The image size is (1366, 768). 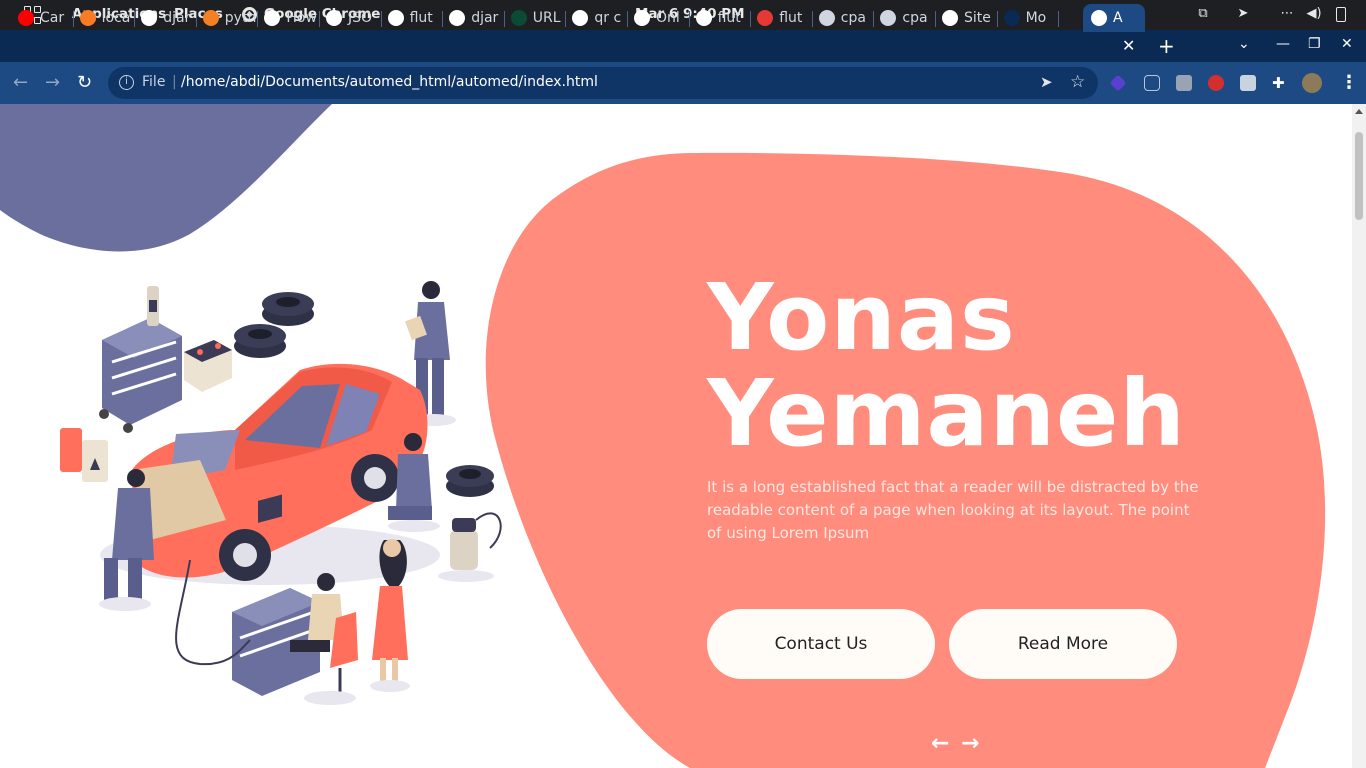 I want to click on read-more-button: Read More, so click(x=1063, y=644).